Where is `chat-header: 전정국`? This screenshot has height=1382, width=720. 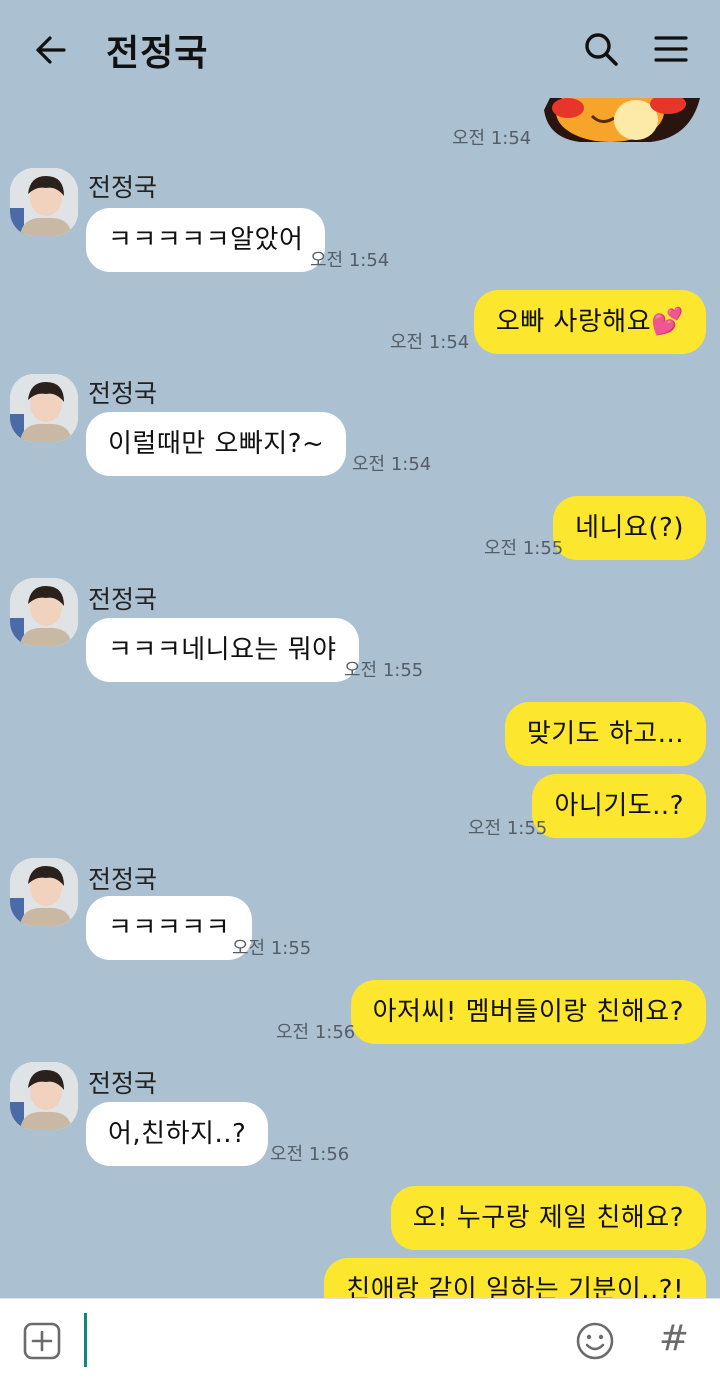 chat-header: 전정국 is located at coordinates (360, 49).